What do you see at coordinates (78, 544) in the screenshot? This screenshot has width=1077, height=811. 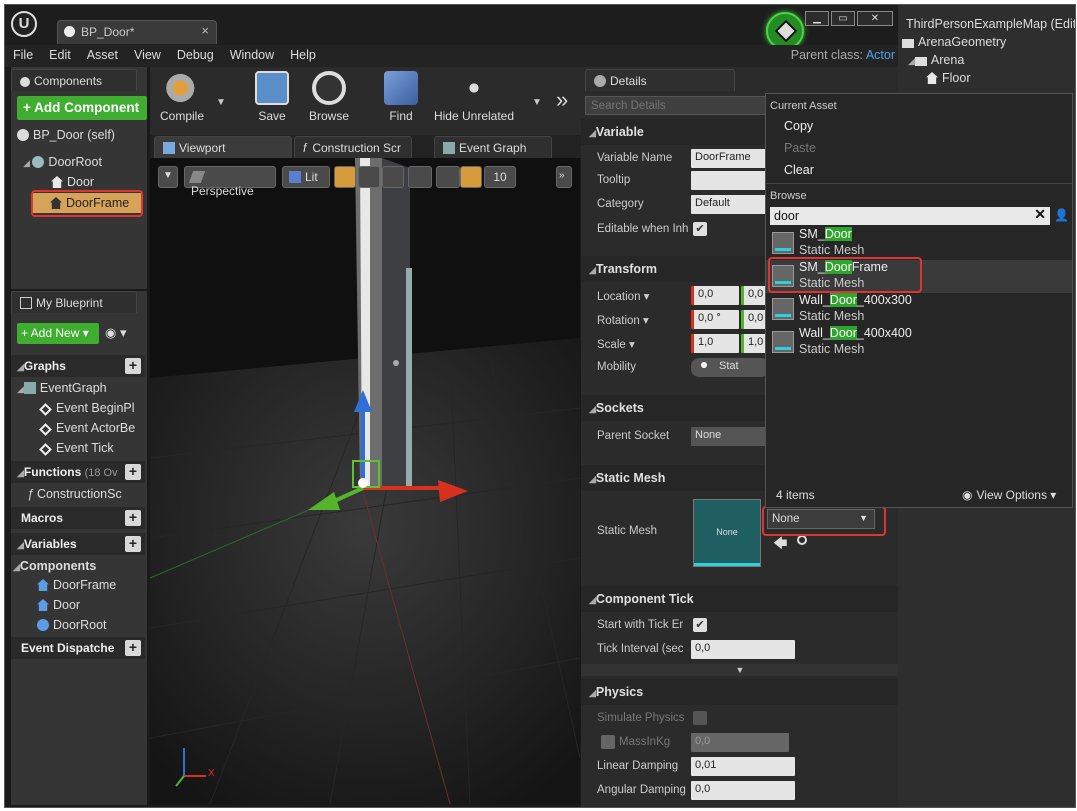 I see `section-variables: ◢Variables +` at bounding box center [78, 544].